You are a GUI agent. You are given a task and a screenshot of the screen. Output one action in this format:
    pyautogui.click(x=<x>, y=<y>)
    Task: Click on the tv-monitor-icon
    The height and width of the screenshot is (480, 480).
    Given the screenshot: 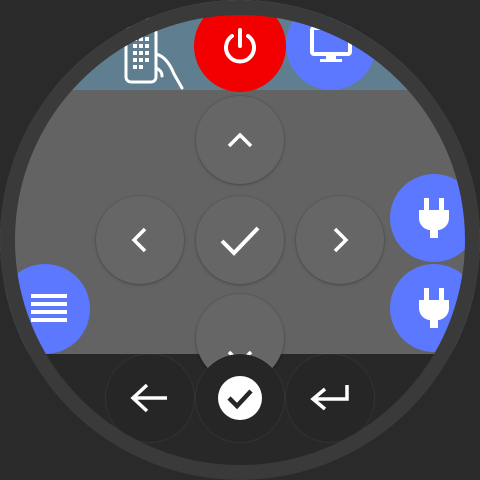 What is the action you would take?
    pyautogui.click(x=331, y=45)
    